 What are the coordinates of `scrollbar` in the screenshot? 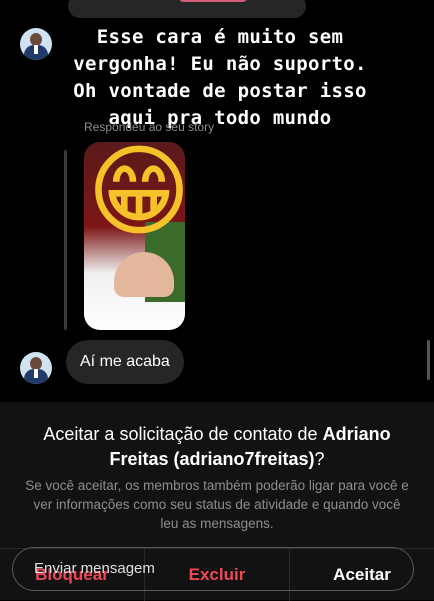 It's located at (428, 360).